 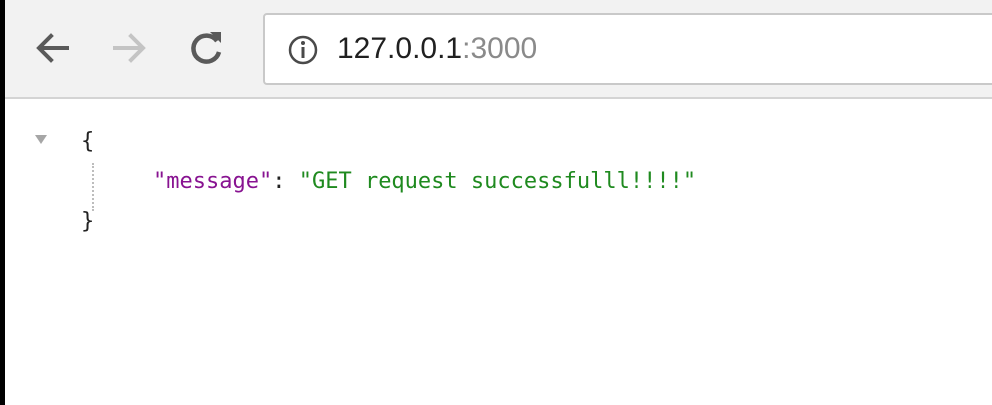 I want to click on info-icon, so click(x=303, y=50).